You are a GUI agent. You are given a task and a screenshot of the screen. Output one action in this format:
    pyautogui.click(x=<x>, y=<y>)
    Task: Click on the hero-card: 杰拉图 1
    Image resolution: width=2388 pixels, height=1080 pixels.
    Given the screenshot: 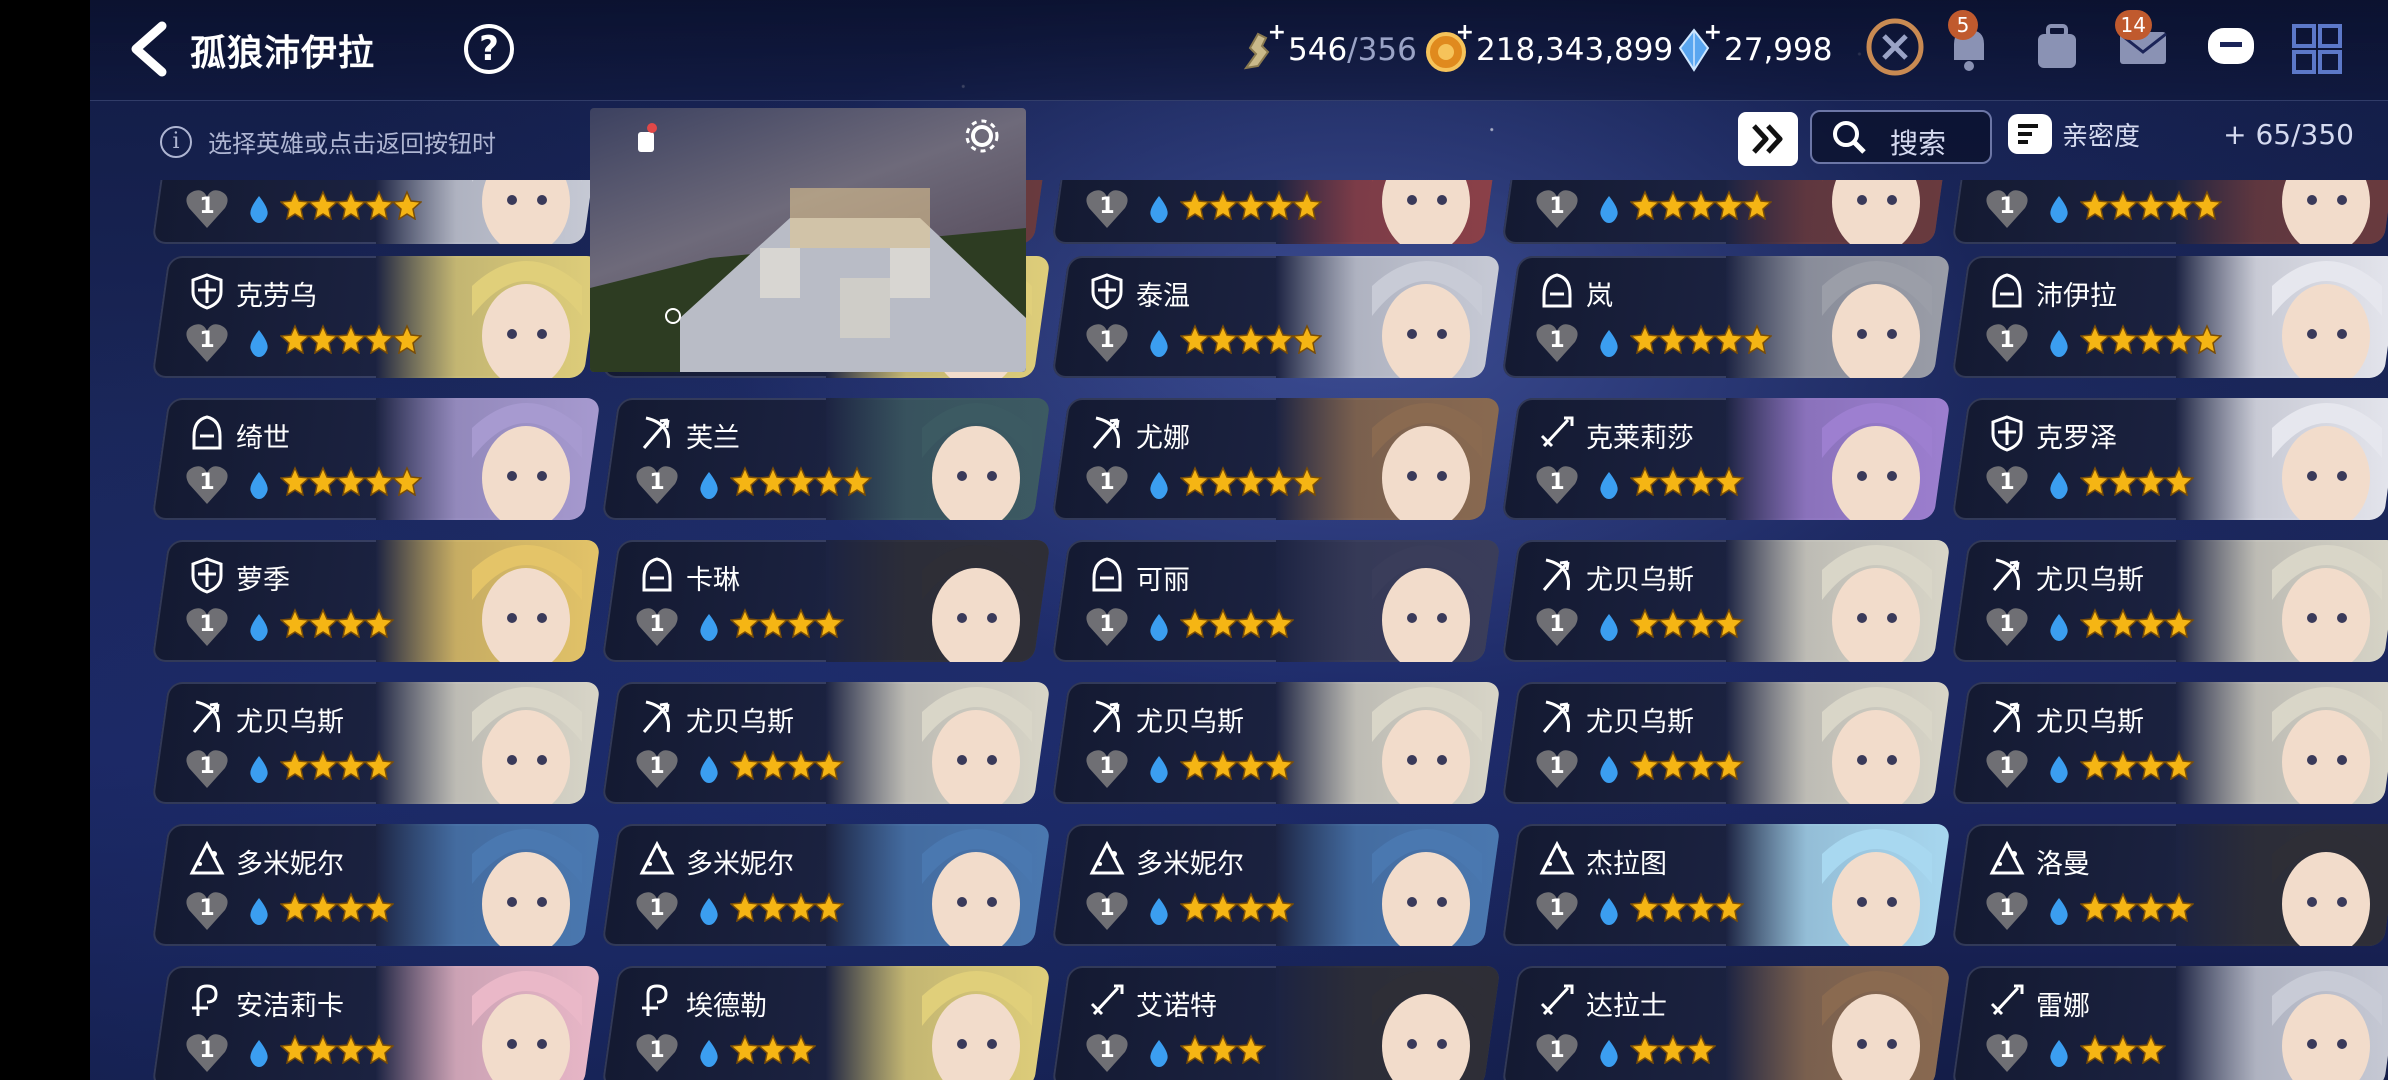 What is the action you would take?
    pyautogui.click(x=1726, y=885)
    